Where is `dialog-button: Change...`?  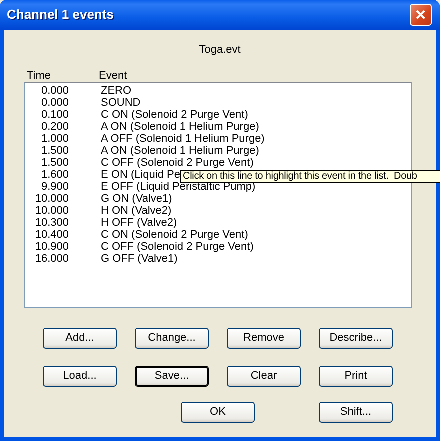
dialog-button: Change... is located at coordinates (172, 338).